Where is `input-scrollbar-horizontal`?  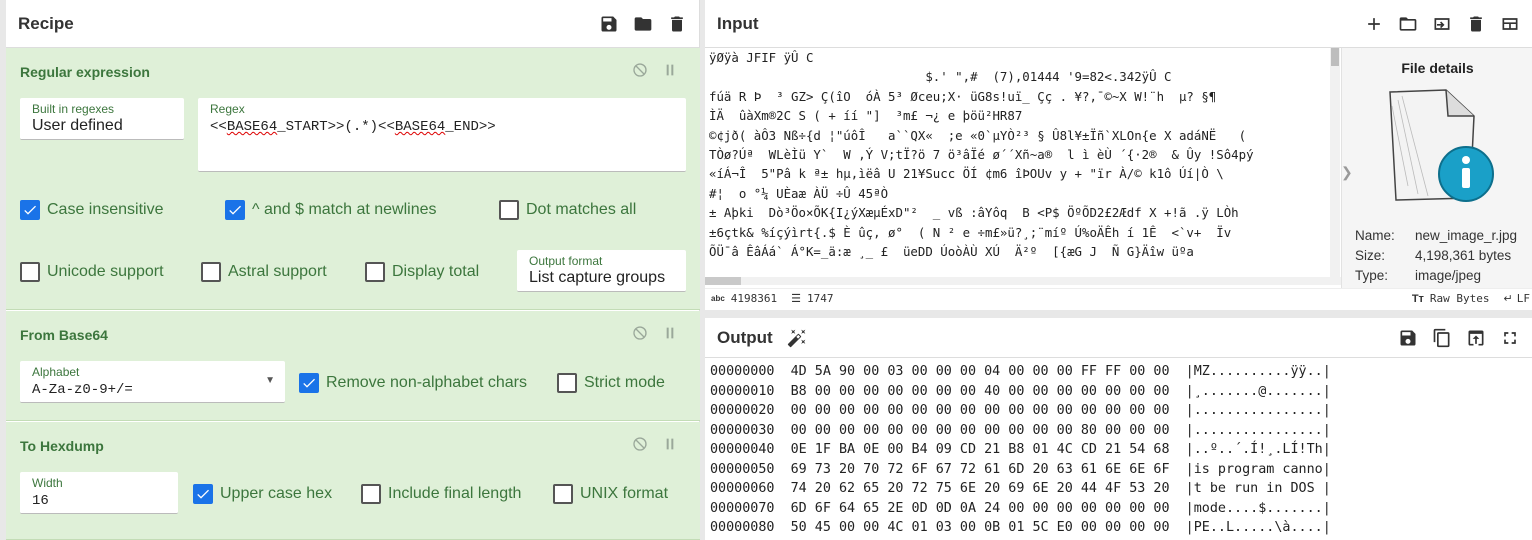
input-scrollbar-horizontal is located at coordinates (1023, 281).